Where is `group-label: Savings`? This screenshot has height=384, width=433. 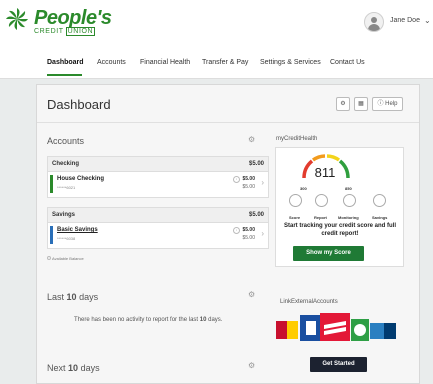
group-label: Savings is located at coordinates (64, 215).